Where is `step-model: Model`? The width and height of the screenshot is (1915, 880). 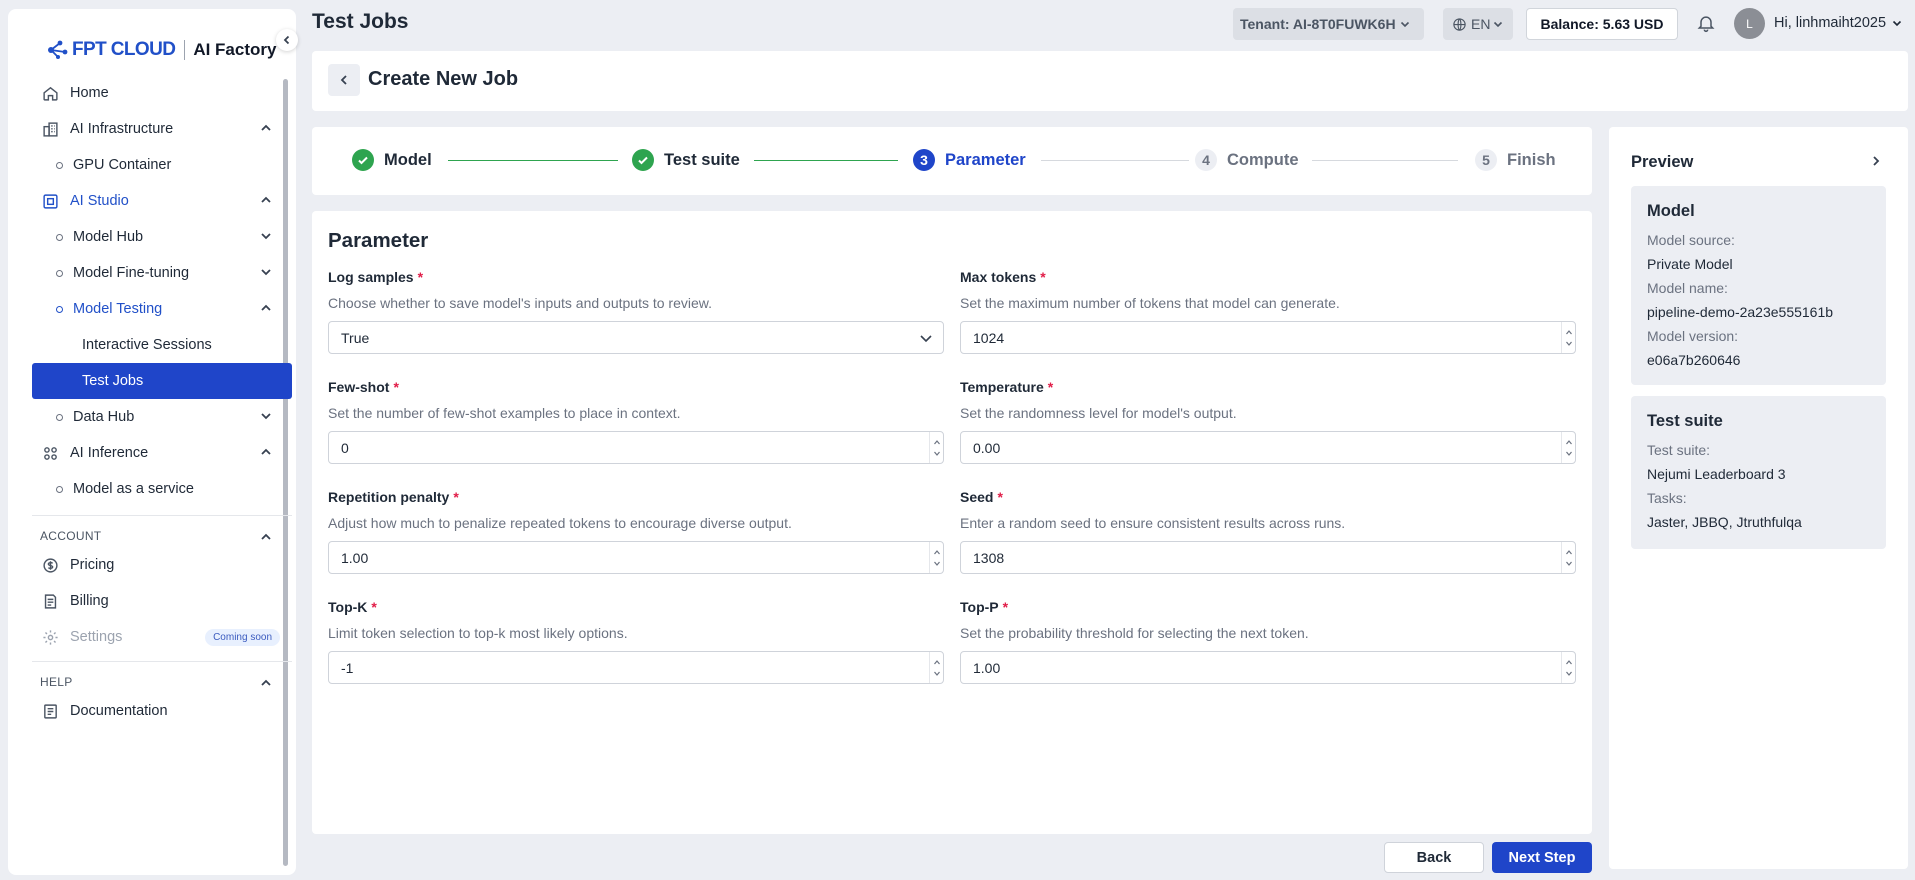
step-model: Model is located at coordinates (392, 160).